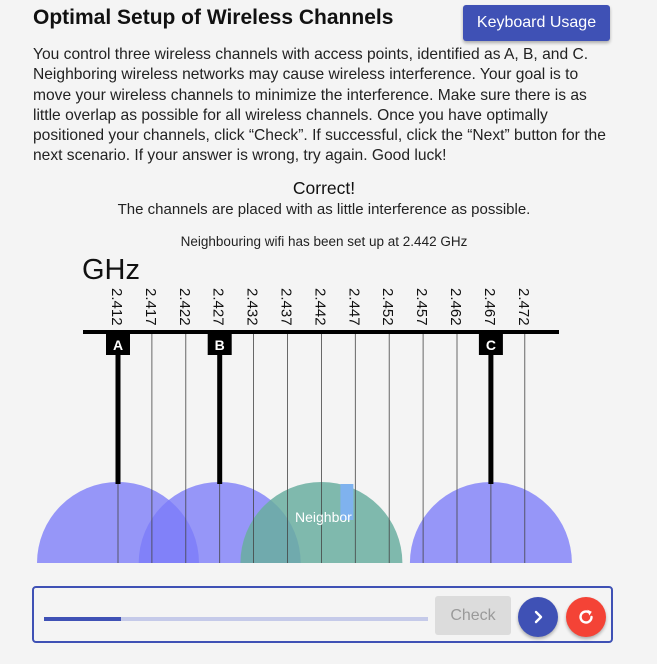 Image resolution: width=657 pixels, height=664 pixels. Describe the element at coordinates (353, 307) in the screenshot. I see `frequency-label: 2.447` at that location.